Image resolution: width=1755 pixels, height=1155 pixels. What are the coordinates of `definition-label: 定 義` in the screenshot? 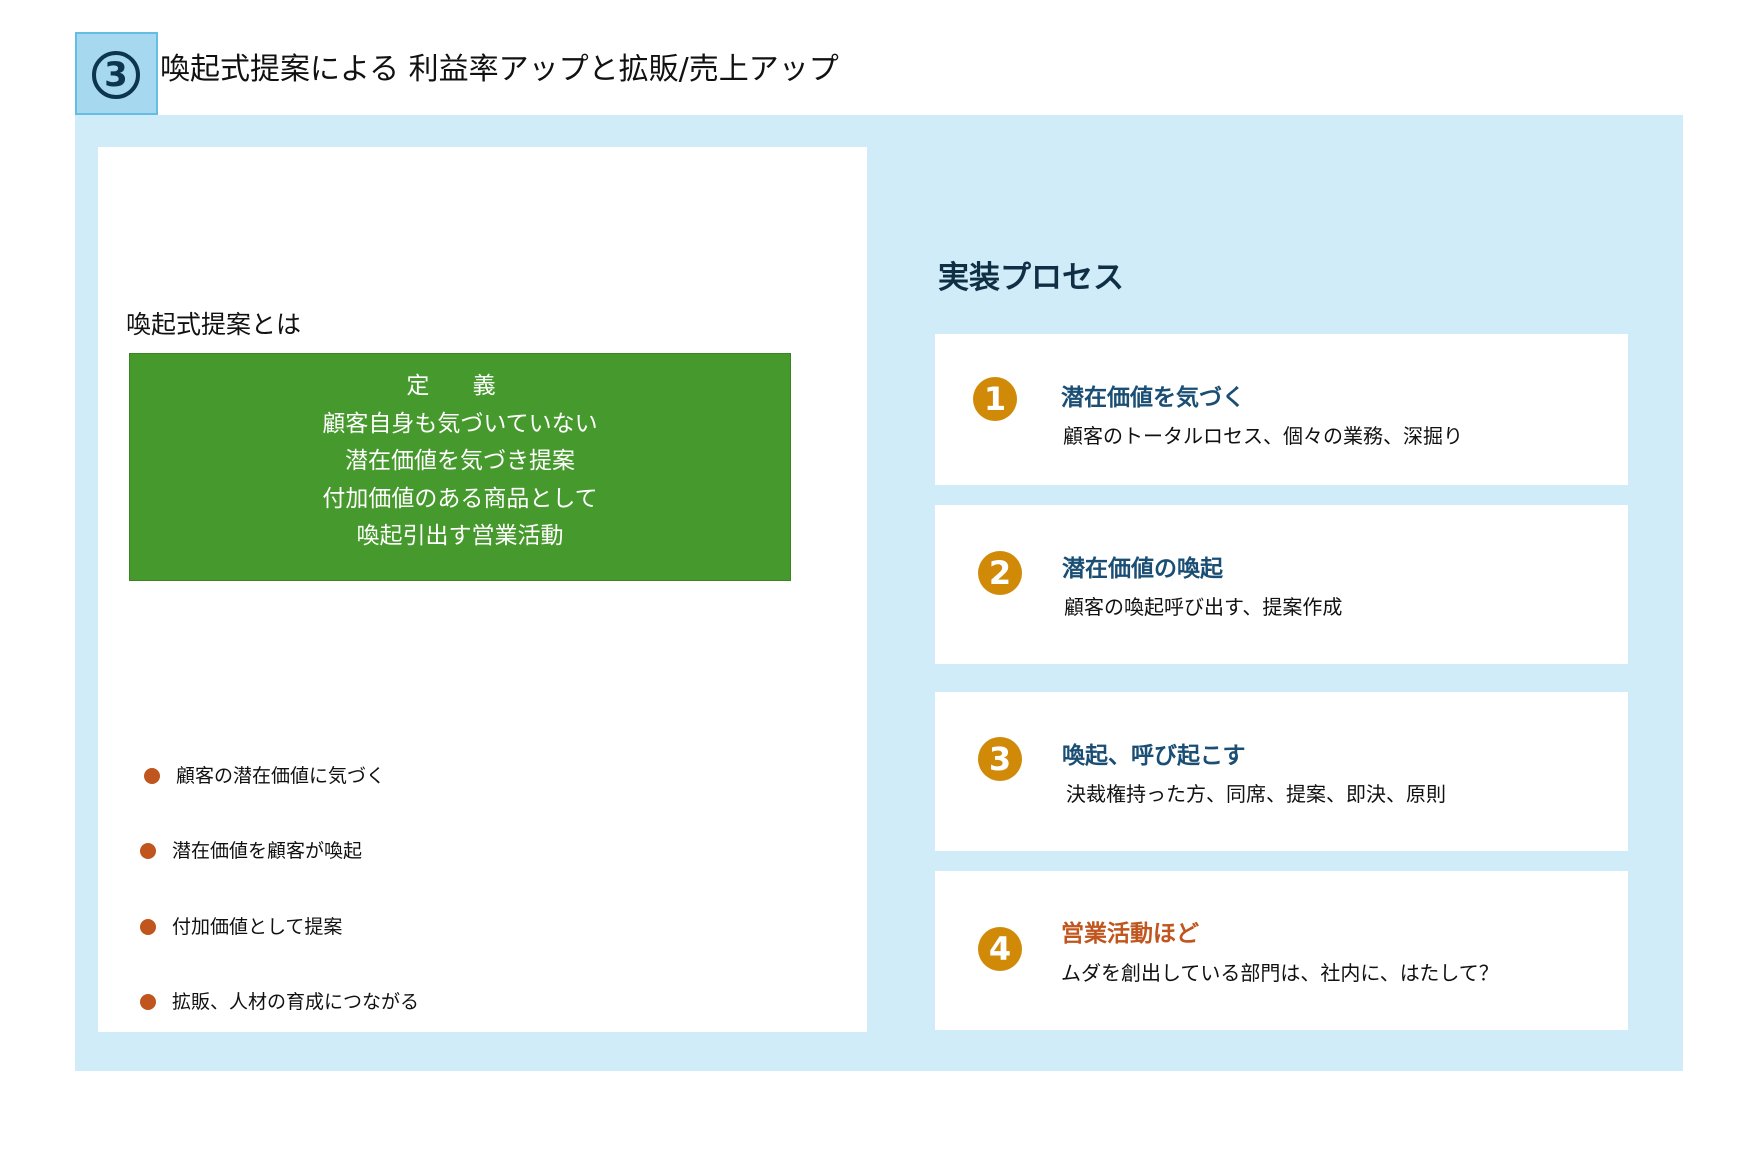 It's located at (460, 386).